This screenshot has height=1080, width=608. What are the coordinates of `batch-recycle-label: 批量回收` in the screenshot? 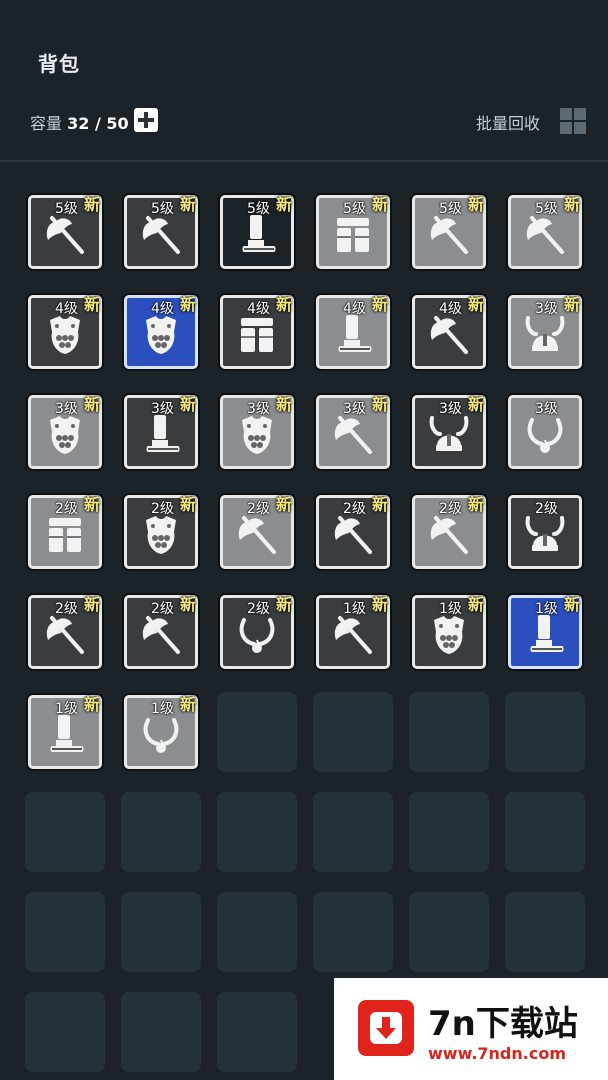 It's located at (508, 122).